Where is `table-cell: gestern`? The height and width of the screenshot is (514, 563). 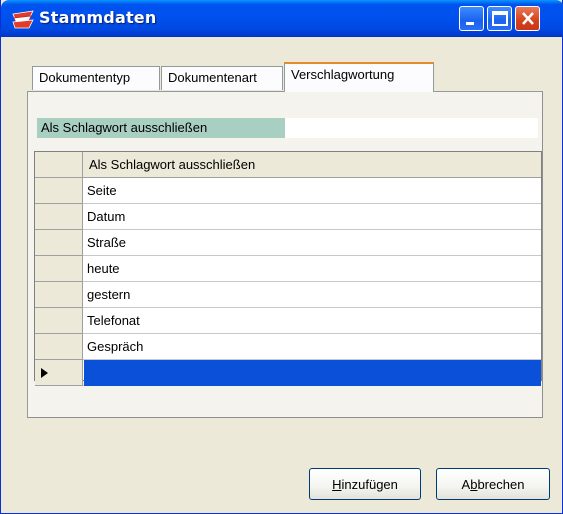
table-cell: gestern is located at coordinates (108, 294).